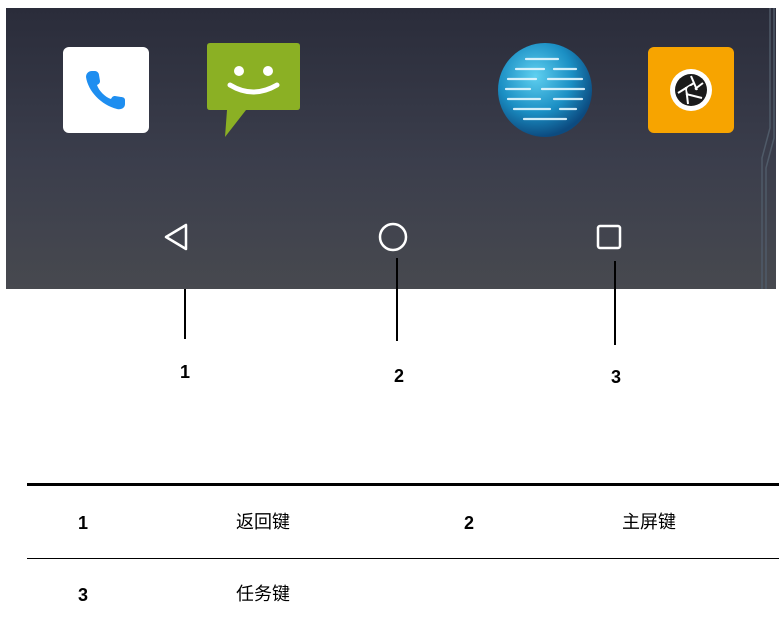 The image size is (779, 625). What do you see at coordinates (649, 522) in the screenshot?
I see `legend-label: 主屏键` at bounding box center [649, 522].